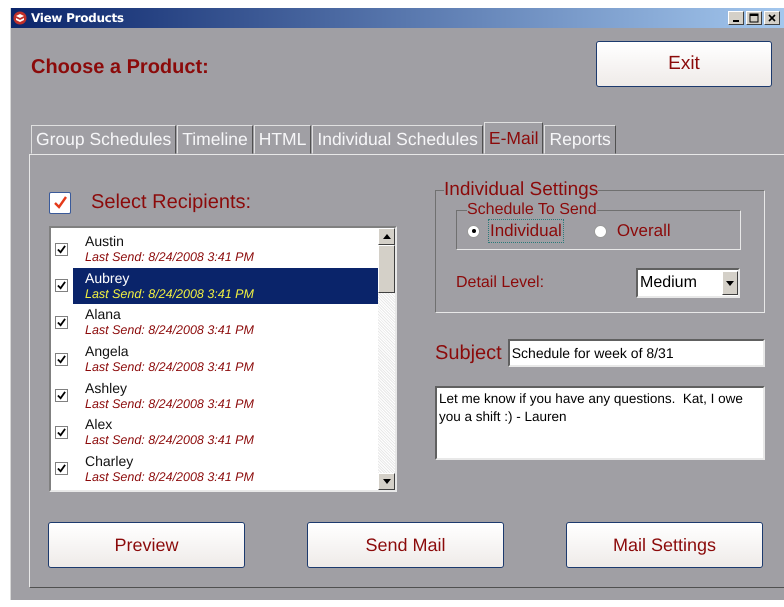 The image size is (784, 607). Describe the element at coordinates (600, 423) in the screenshot. I see `message-field: Let me know if you have any questions. Kat, I owe you a shift :) - Lauren` at that location.